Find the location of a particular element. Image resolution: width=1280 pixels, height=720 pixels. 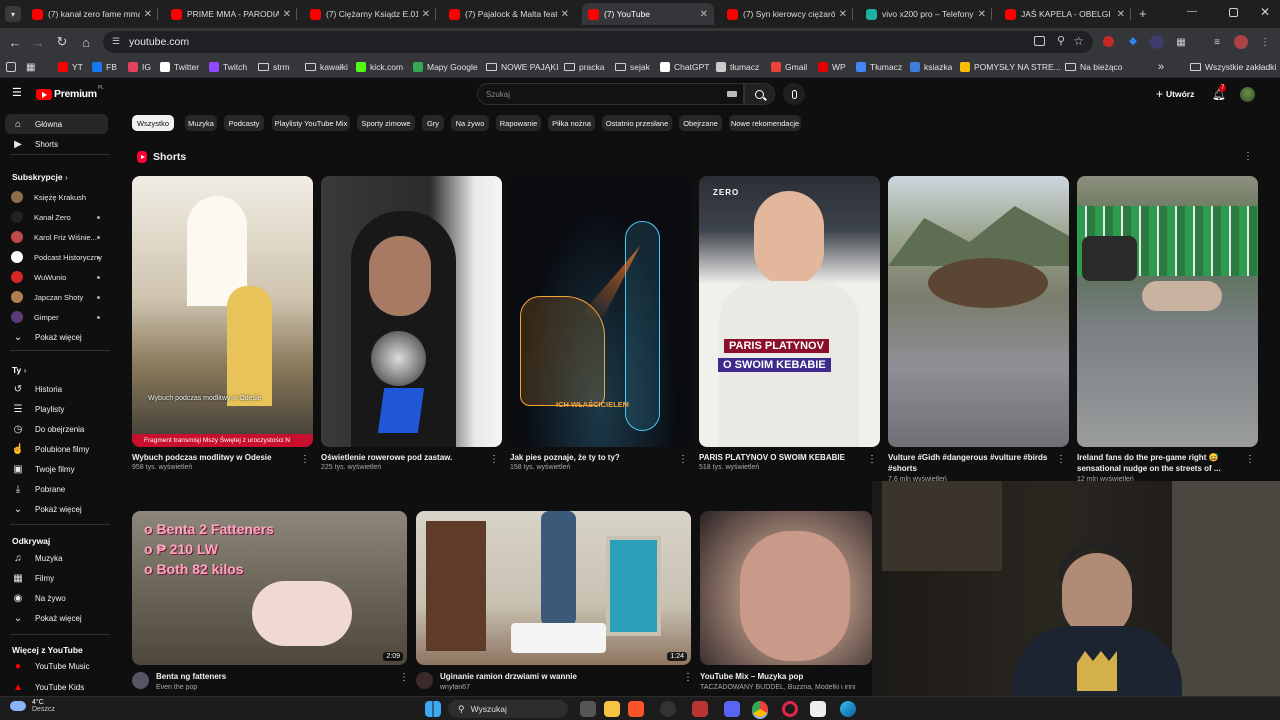

bookmark-item: strm is located at coordinates (274, 67).